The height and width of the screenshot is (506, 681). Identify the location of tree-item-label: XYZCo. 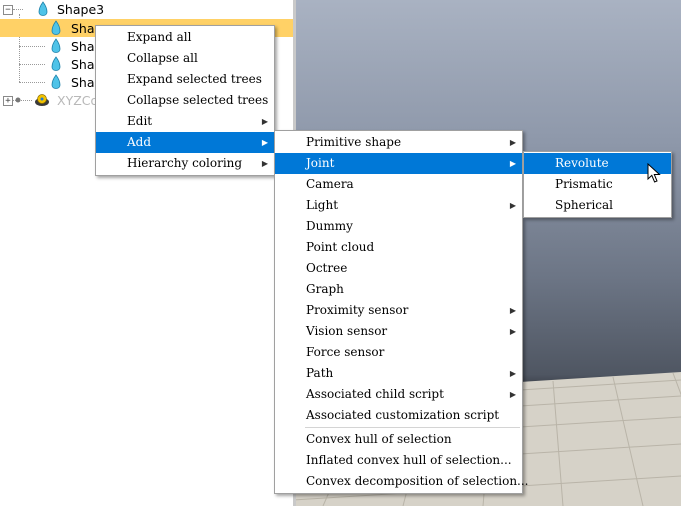
(78, 100).